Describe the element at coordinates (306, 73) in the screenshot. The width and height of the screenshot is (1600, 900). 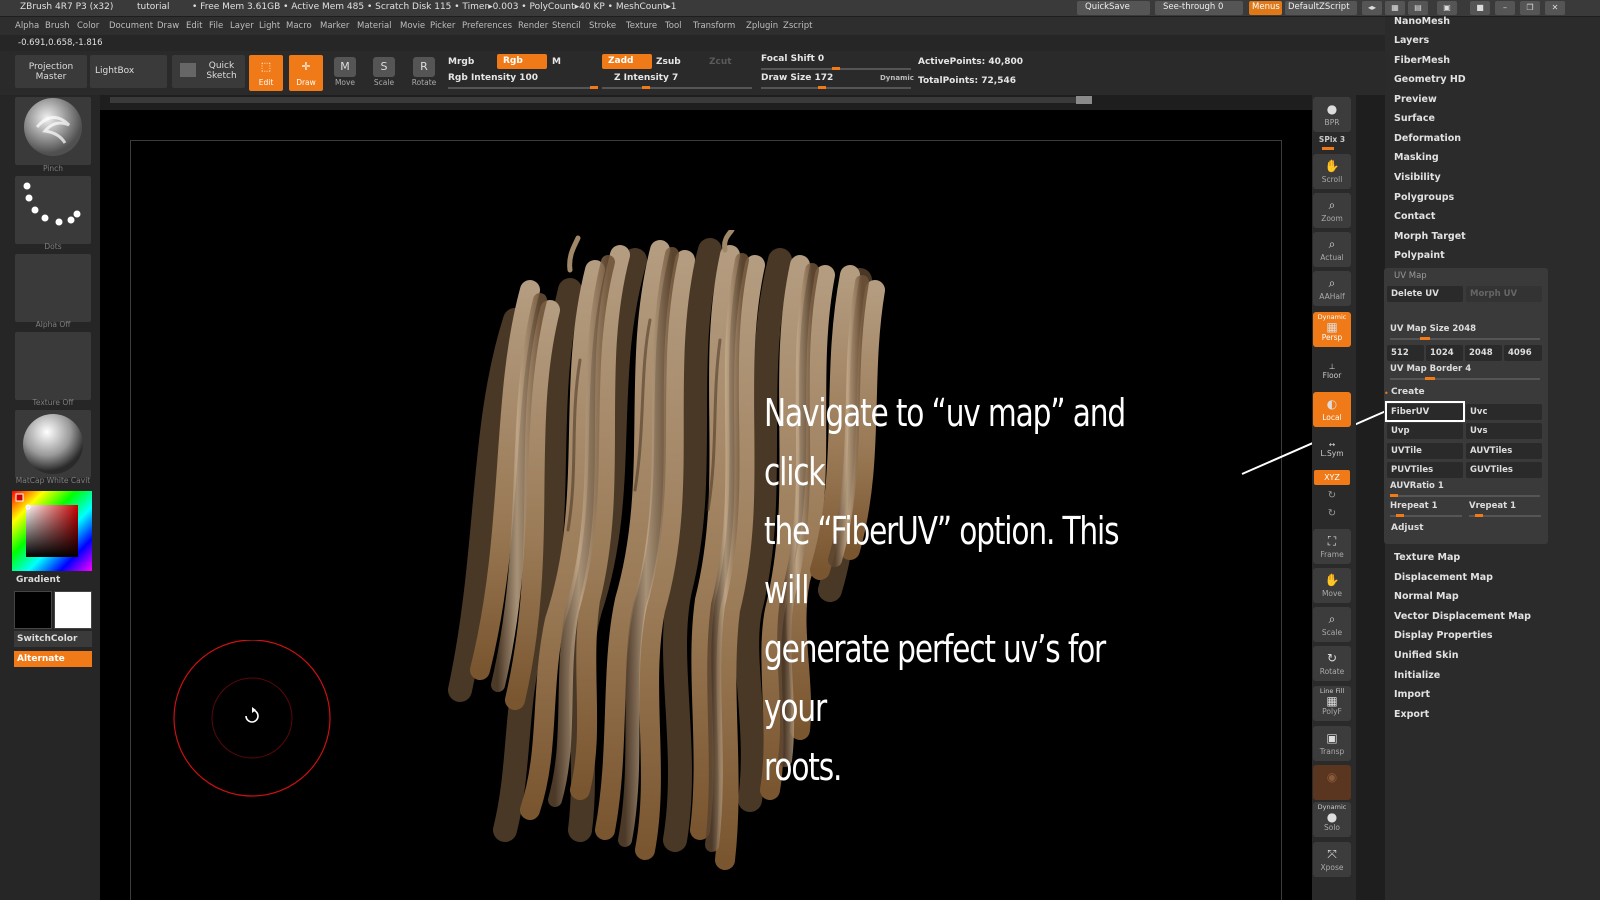
I see `draw-button: ✛ Draw` at that location.